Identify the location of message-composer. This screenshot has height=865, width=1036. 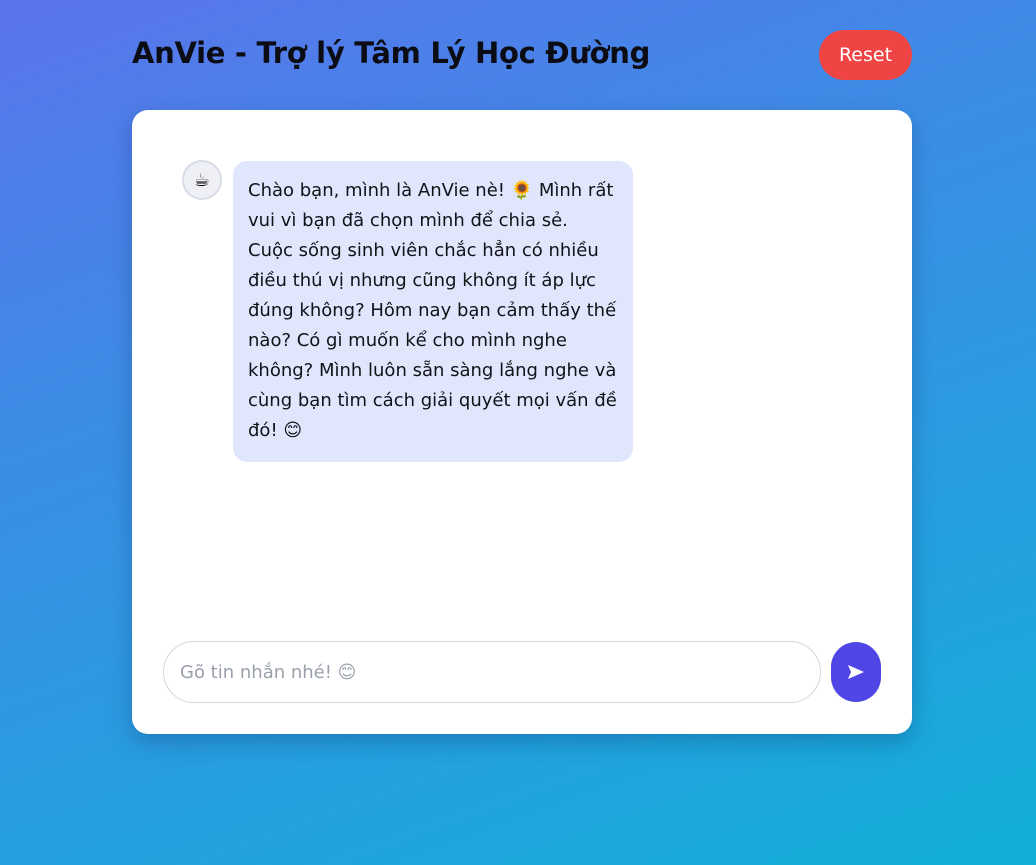
(522, 672).